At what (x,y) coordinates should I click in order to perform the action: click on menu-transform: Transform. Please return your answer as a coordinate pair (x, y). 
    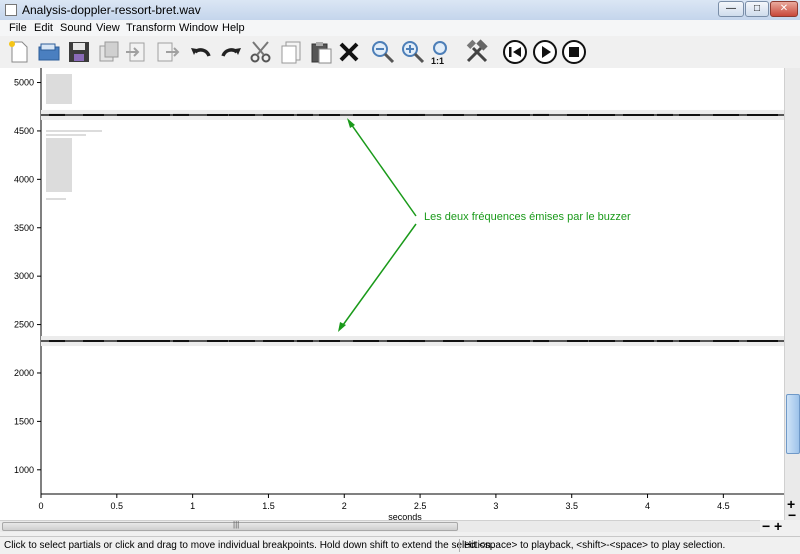
    Looking at the image, I should click on (151, 28).